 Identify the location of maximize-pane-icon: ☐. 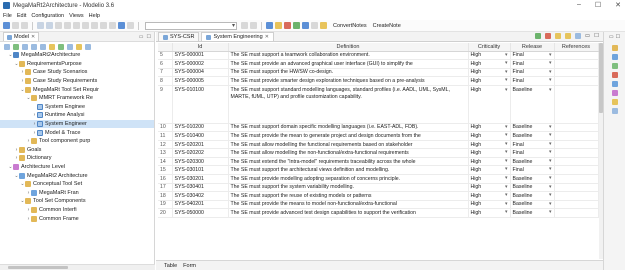
(149, 37).